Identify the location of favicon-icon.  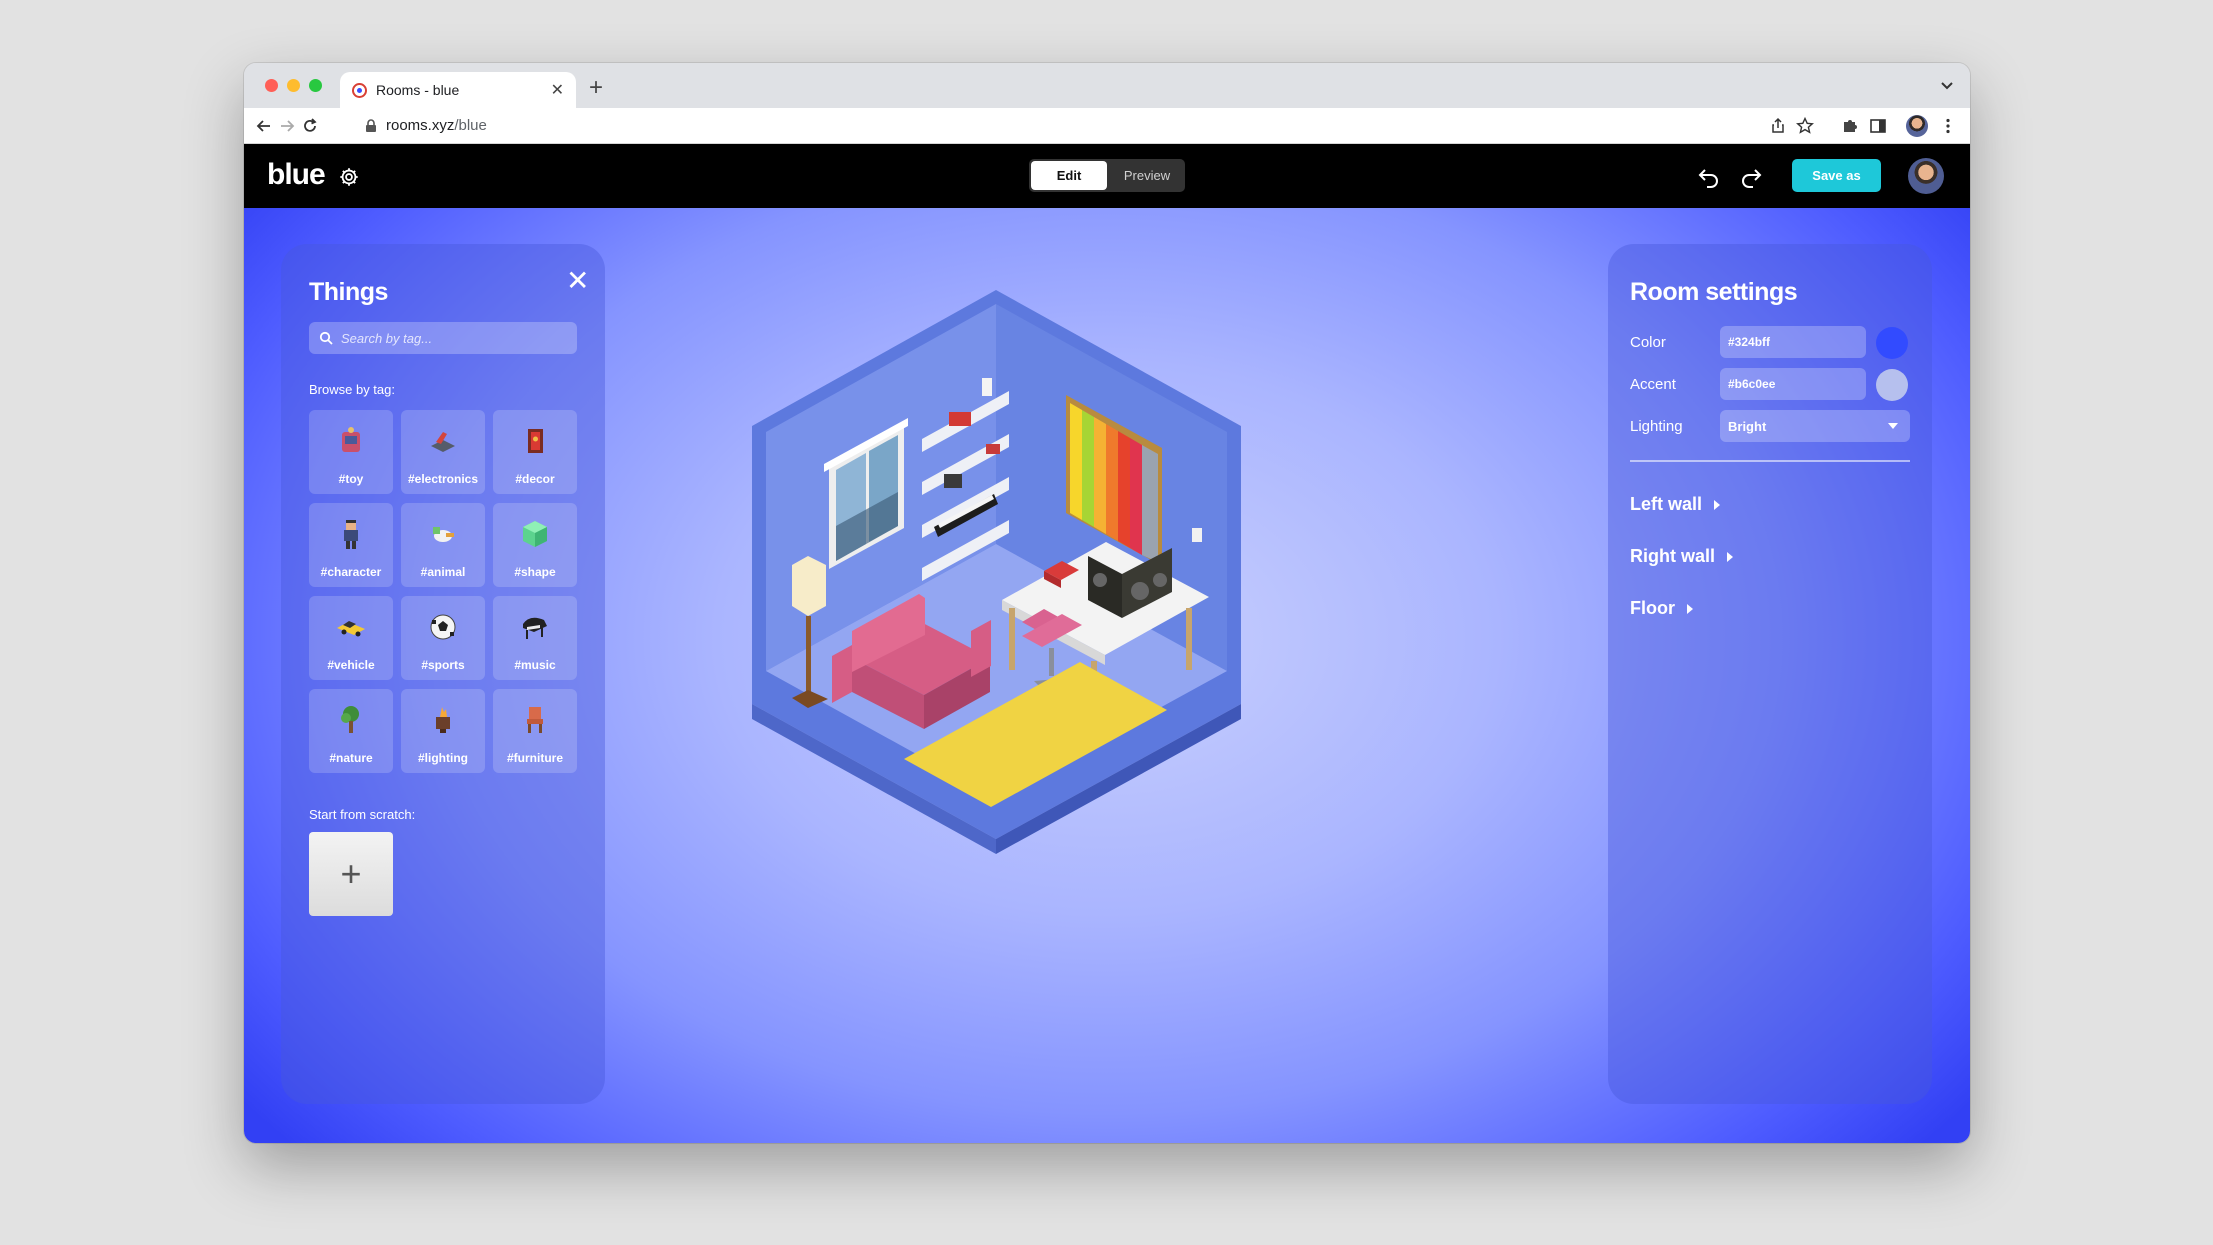
(359, 90).